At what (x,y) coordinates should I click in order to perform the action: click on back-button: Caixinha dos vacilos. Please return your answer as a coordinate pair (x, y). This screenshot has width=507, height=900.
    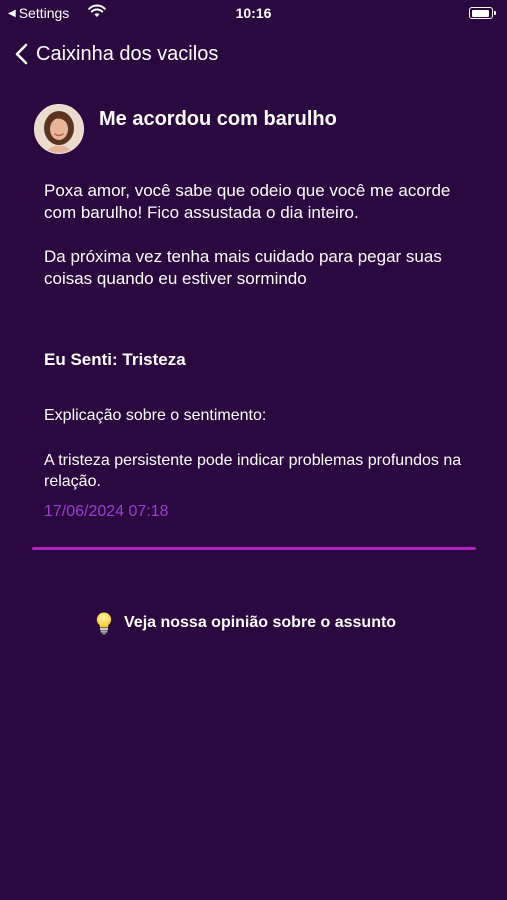
    Looking at the image, I should click on (116, 54).